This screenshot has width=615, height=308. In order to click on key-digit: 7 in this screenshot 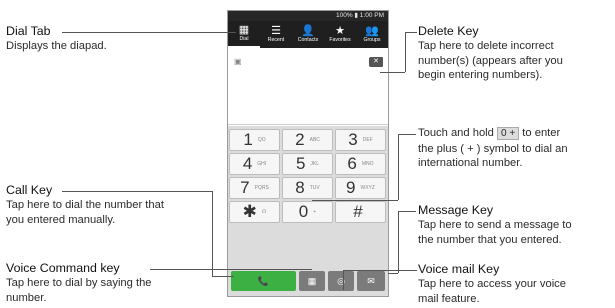, I will do `click(245, 187)`.